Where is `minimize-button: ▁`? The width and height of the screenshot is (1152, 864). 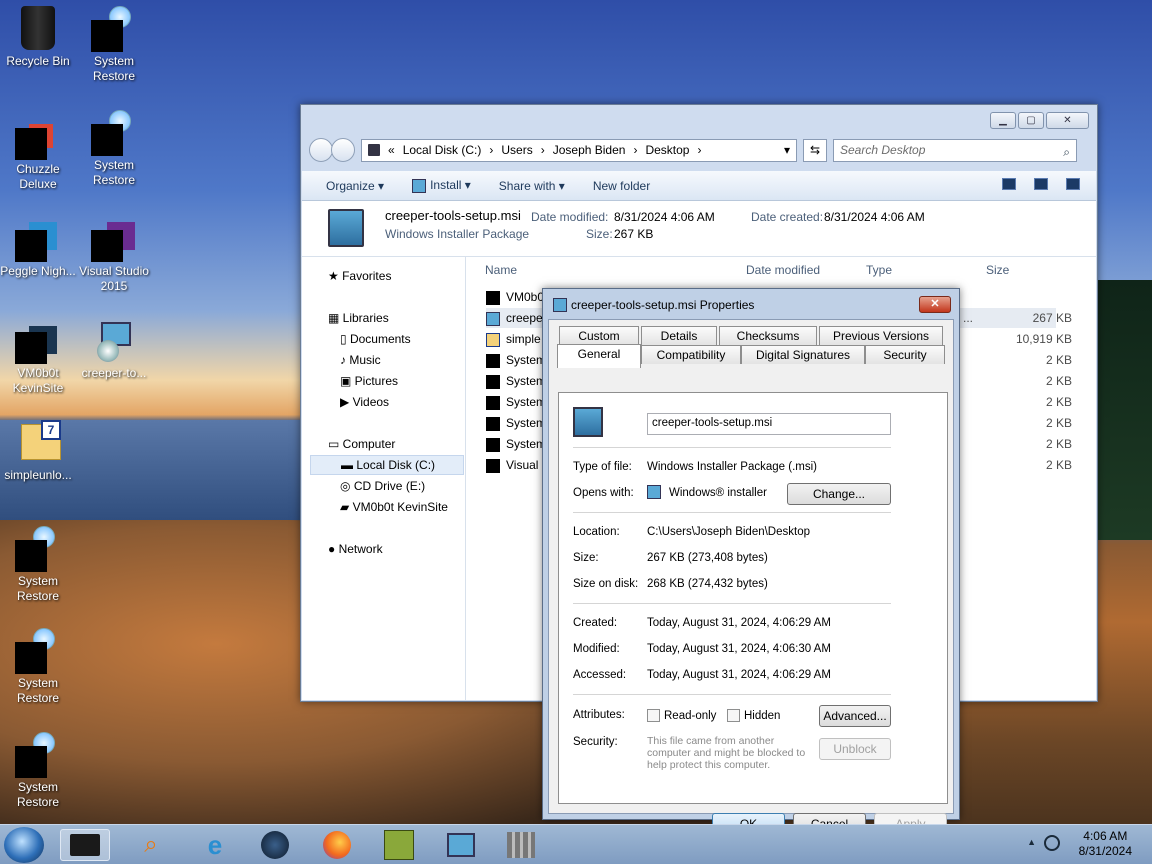 minimize-button: ▁ is located at coordinates (1003, 120).